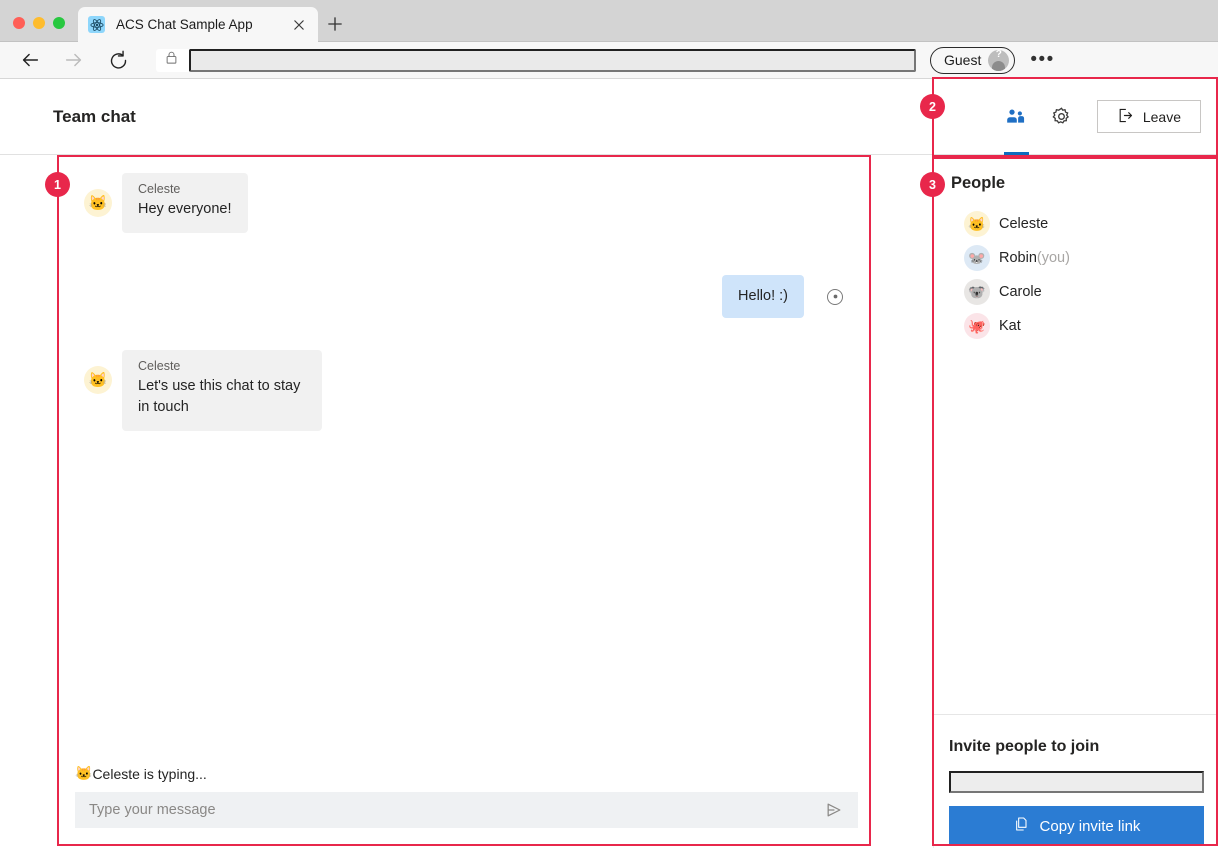 Image resolution: width=1218 pixels, height=848 pixels. I want to click on address-bar, so click(536, 60).